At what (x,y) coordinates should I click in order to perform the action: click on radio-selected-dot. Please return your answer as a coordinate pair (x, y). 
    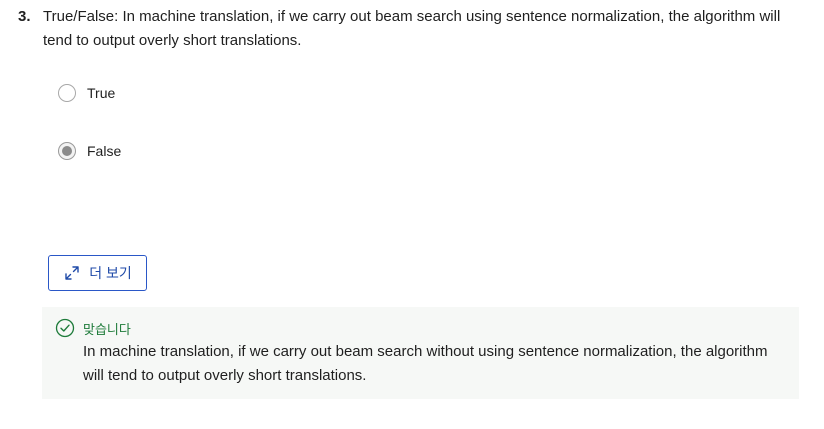
    Looking at the image, I should click on (67, 151).